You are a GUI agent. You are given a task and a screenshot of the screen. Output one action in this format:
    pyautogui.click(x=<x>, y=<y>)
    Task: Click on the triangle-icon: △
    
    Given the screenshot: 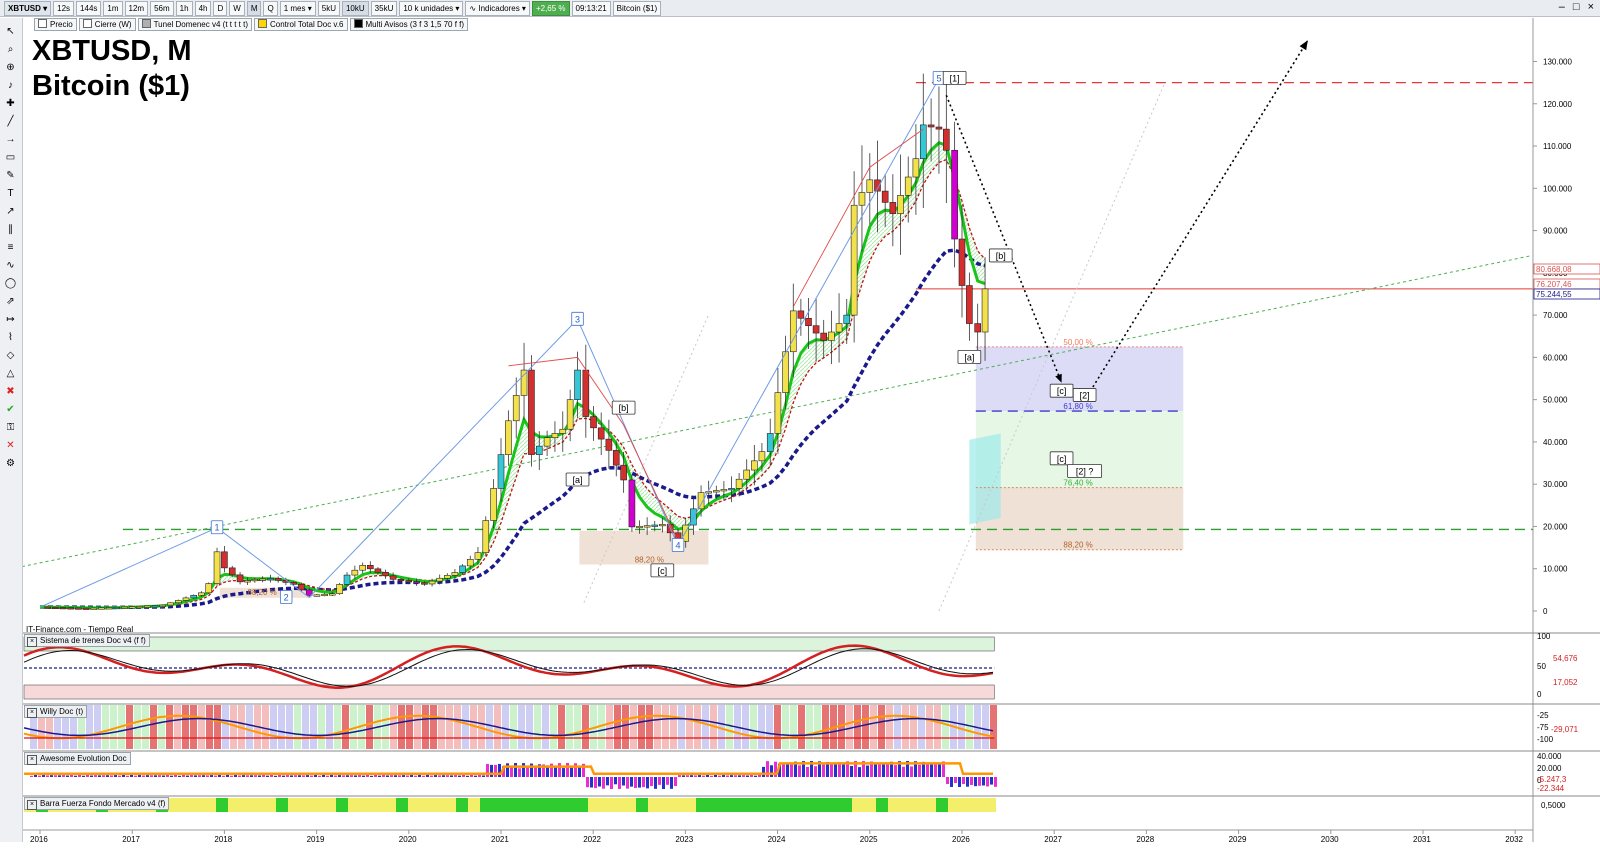 What is the action you would take?
    pyautogui.click(x=10, y=374)
    